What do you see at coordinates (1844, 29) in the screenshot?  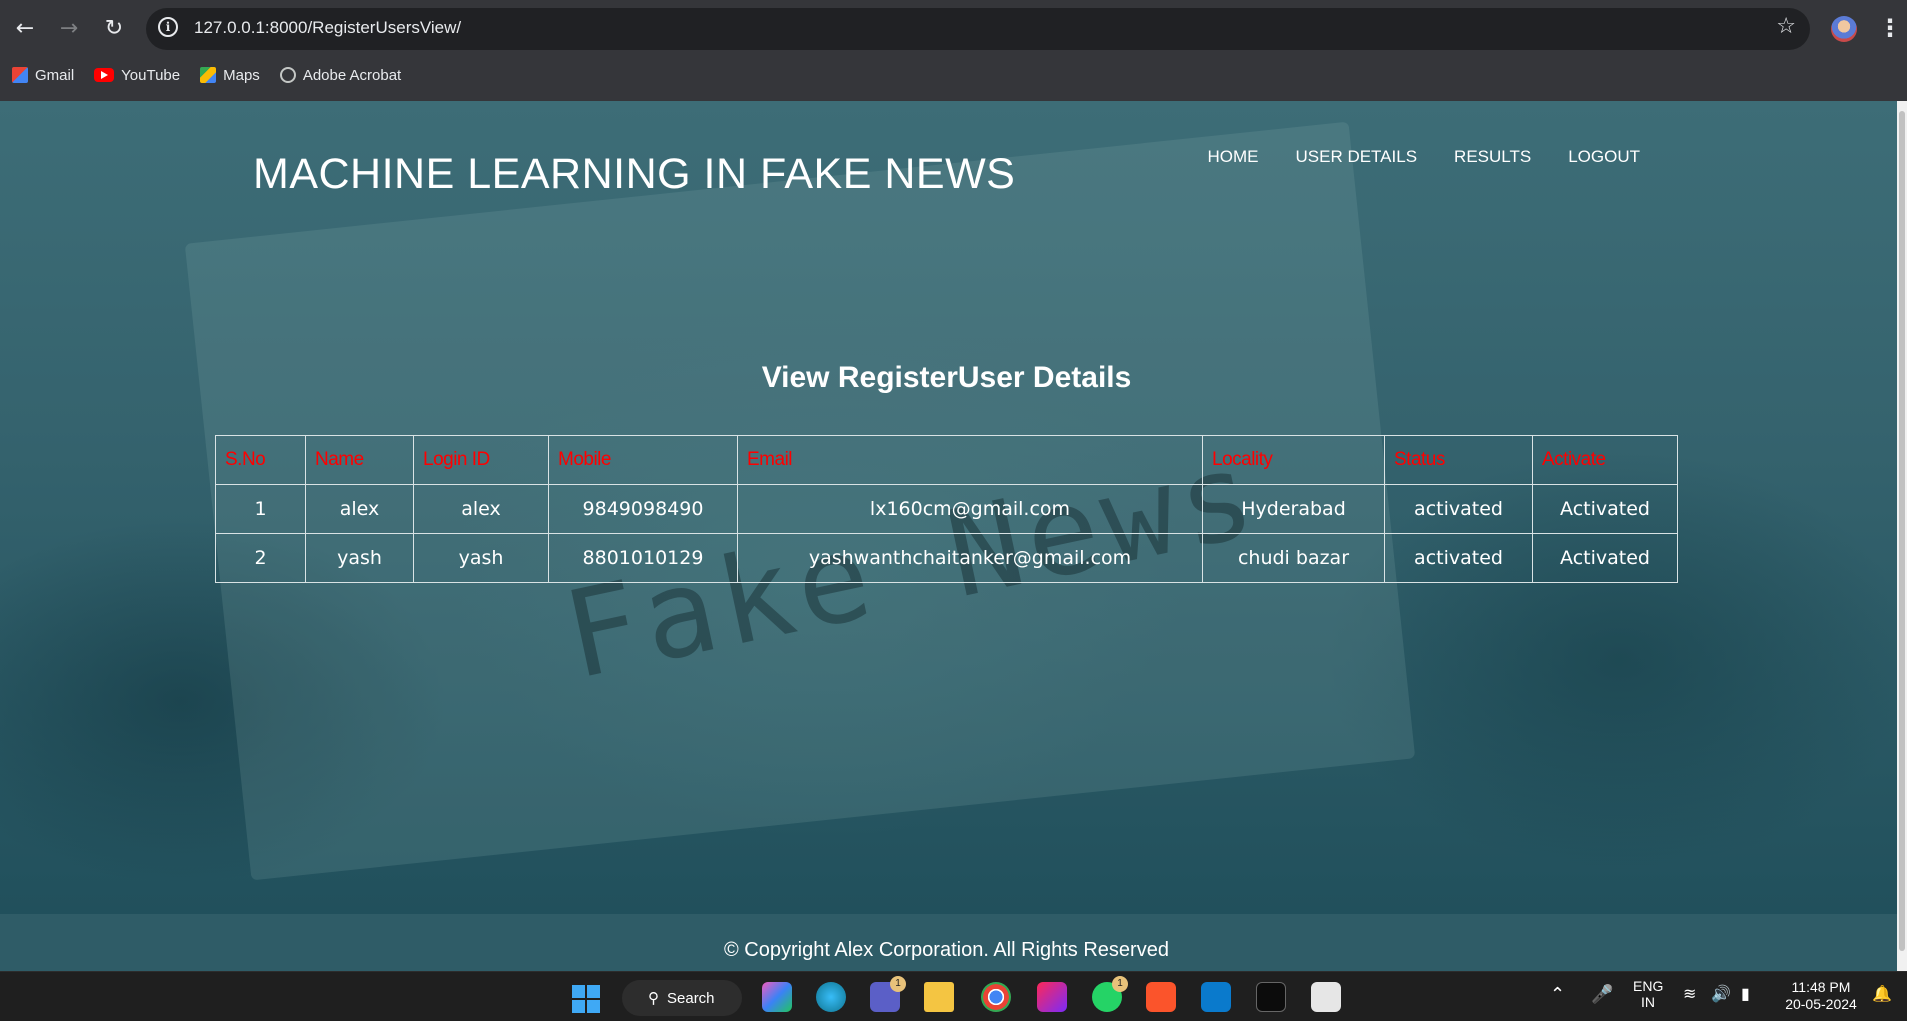 I see `profile-avatar` at bounding box center [1844, 29].